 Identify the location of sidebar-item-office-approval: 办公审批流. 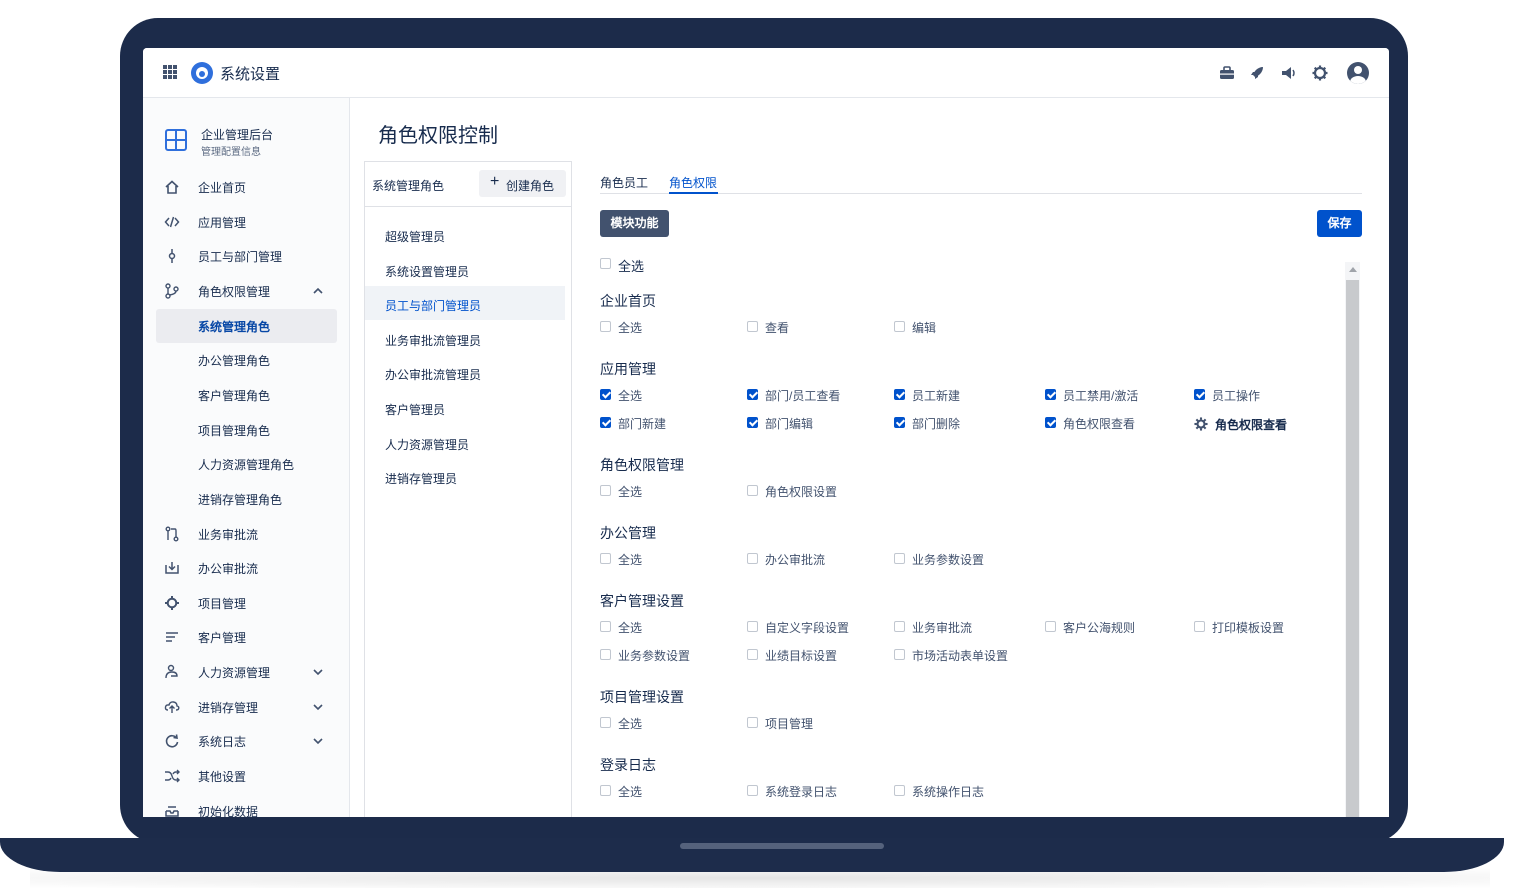
(246, 568).